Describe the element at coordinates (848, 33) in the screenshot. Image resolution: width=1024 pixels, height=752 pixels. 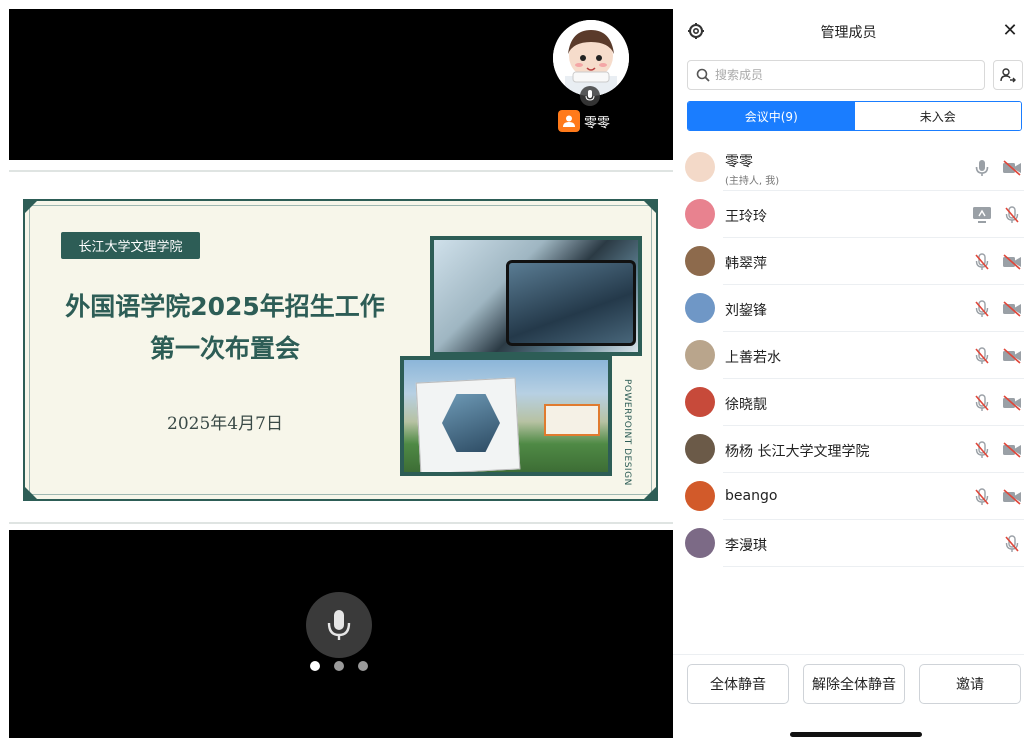
I see `panel-title: 管理成员` at that location.